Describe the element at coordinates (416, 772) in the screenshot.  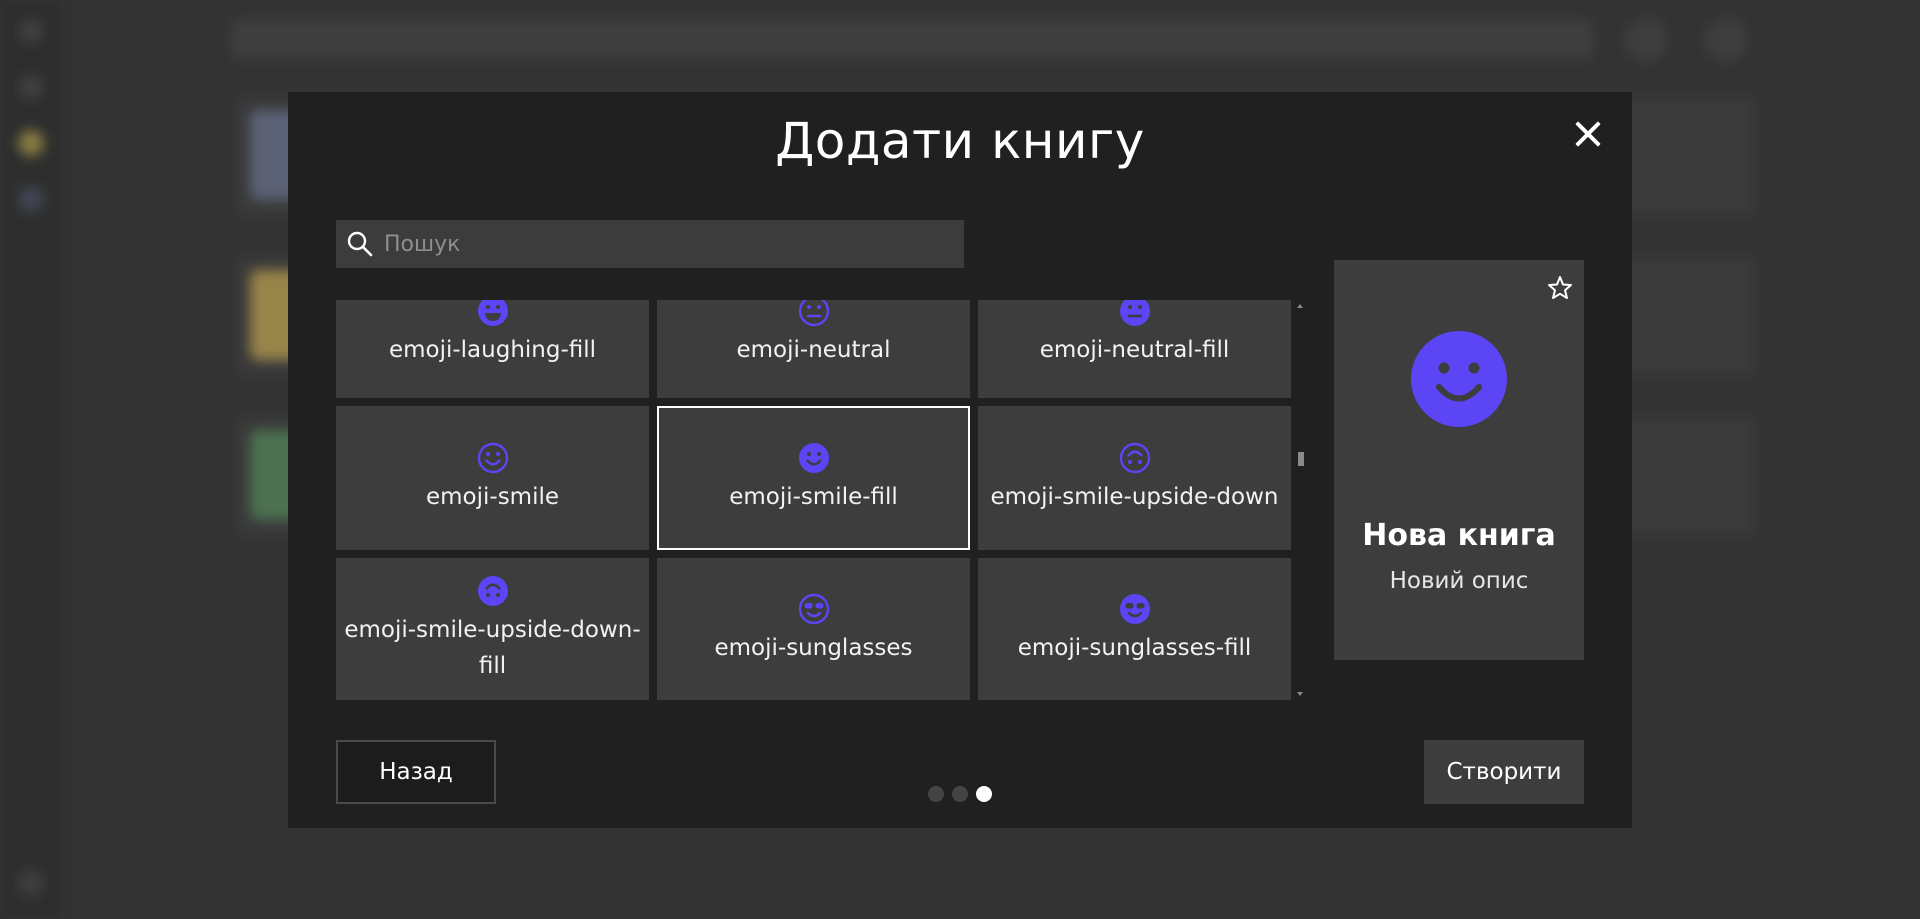
I see `back-button: Назад` at that location.